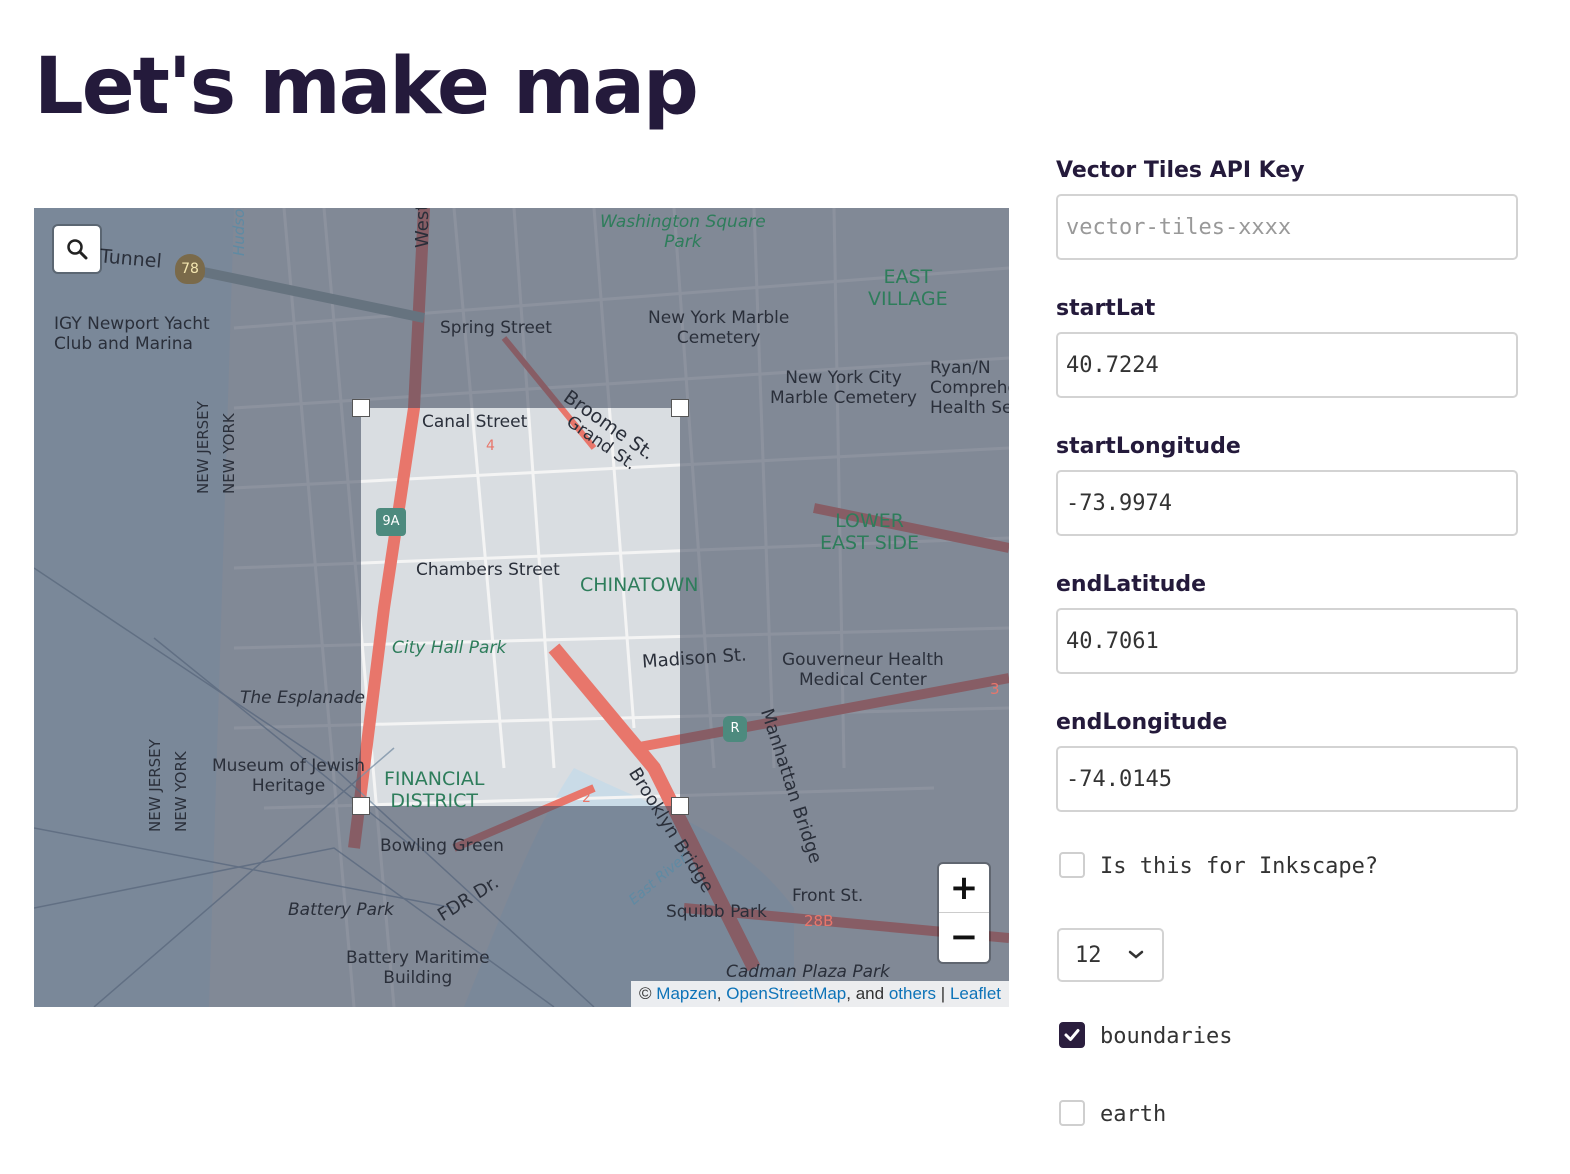  I want to click on chevron-down-icon, so click(1136, 954).